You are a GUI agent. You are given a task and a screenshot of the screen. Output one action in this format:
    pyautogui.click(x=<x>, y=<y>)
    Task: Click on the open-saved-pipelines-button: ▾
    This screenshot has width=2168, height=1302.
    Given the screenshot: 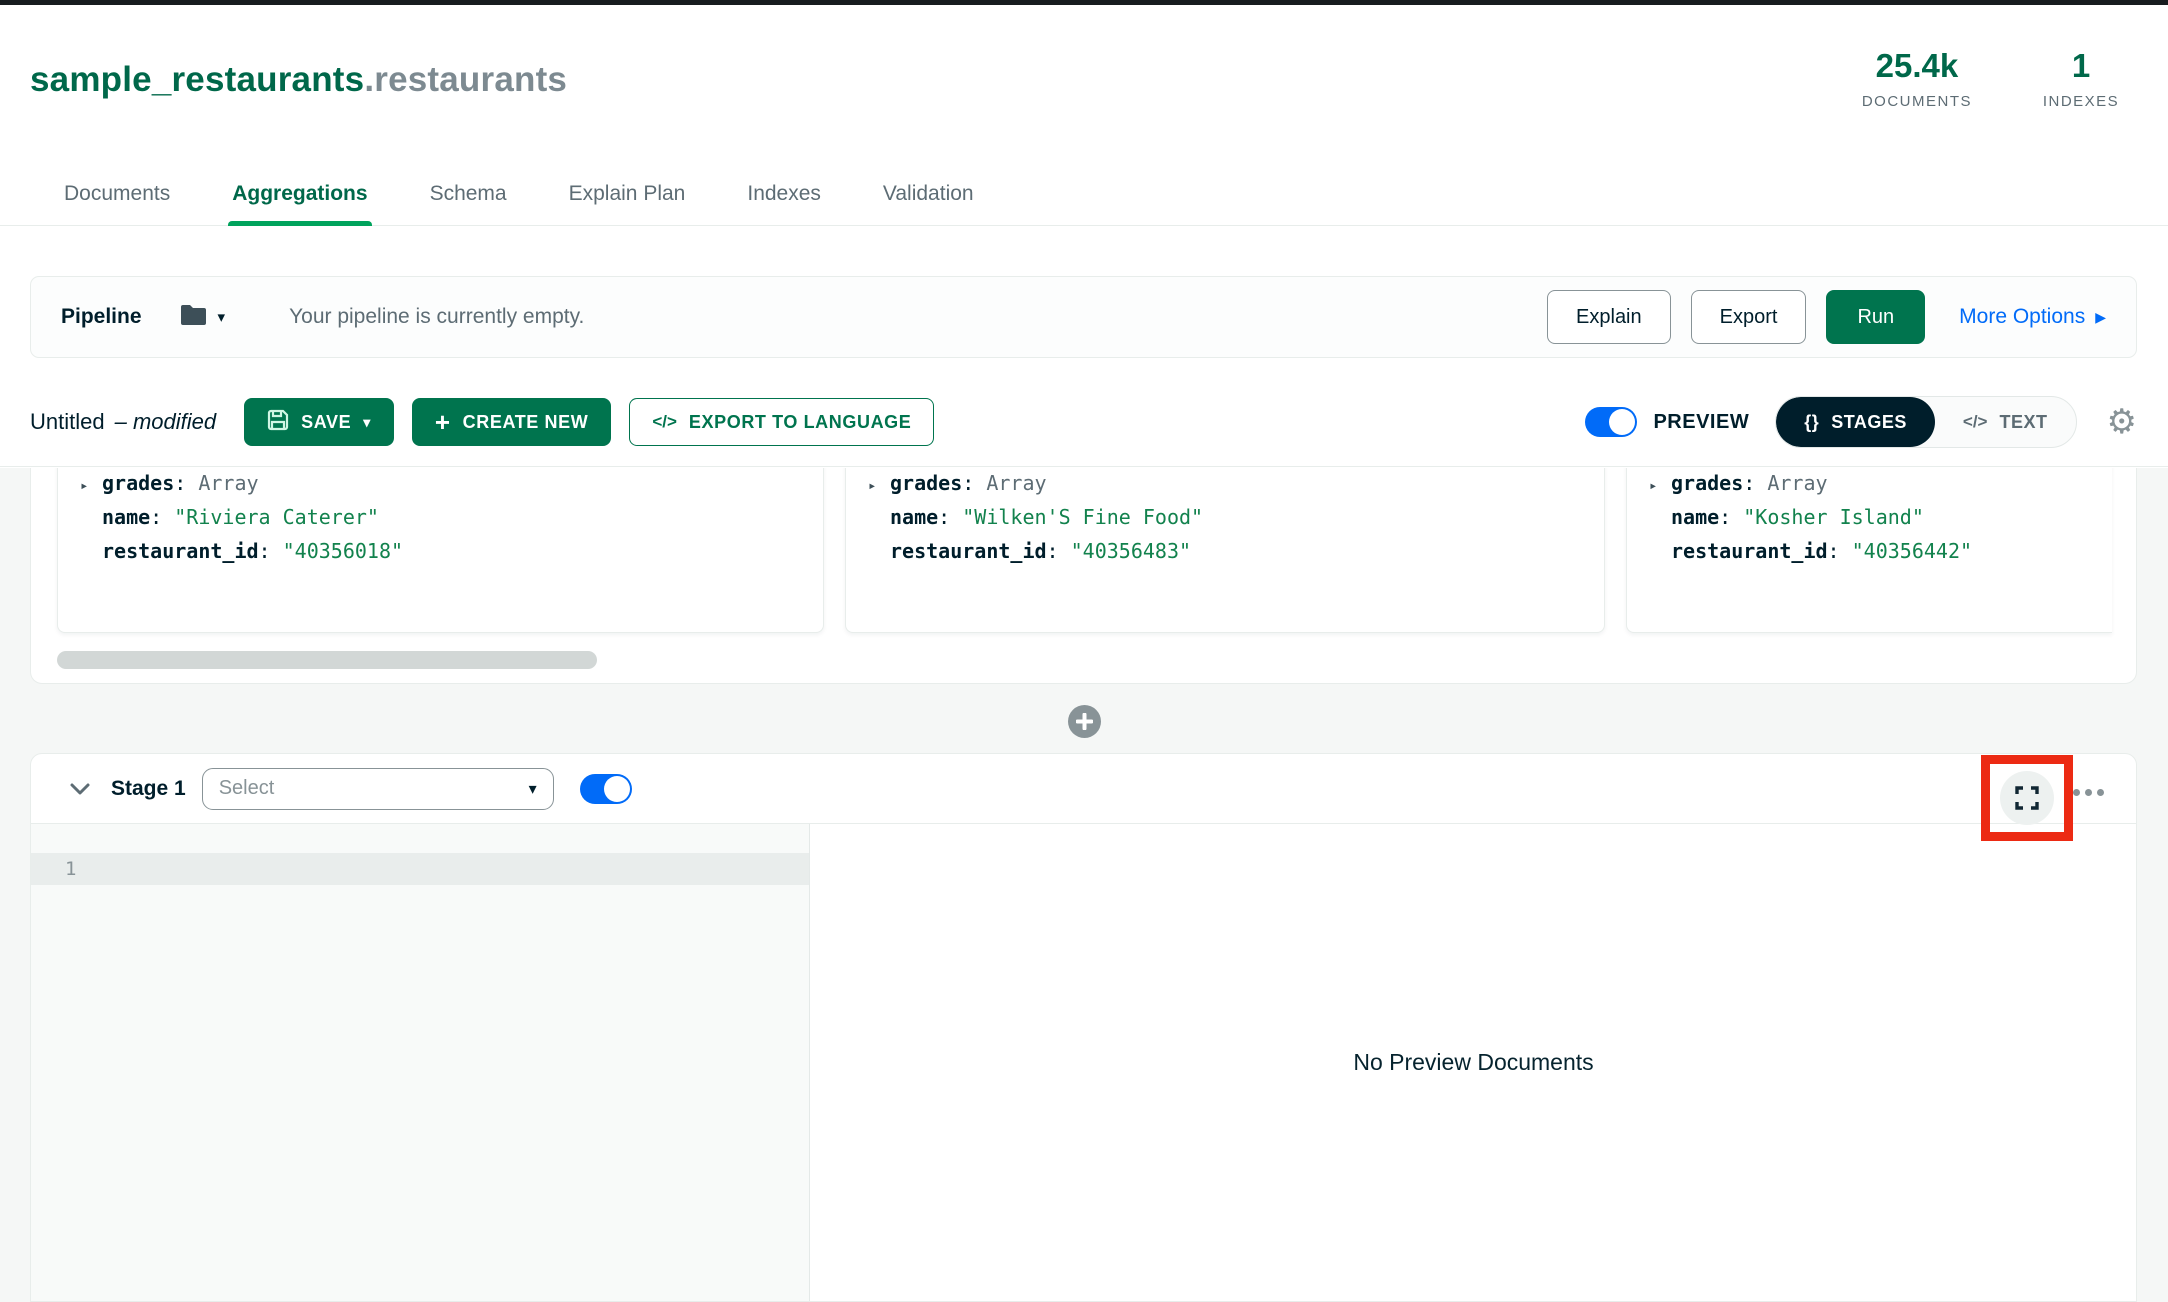 What is the action you would take?
    pyautogui.click(x=203, y=317)
    